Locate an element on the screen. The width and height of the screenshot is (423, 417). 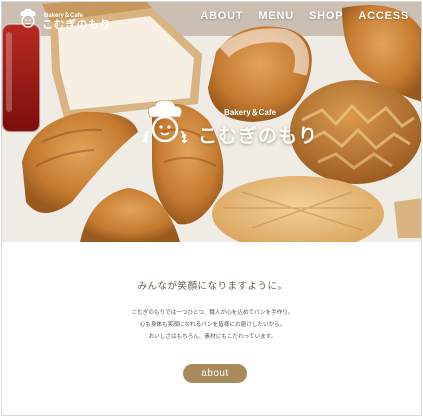
tagline: みんなが笑顔になりますように。 is located at coordinates (212, 286).